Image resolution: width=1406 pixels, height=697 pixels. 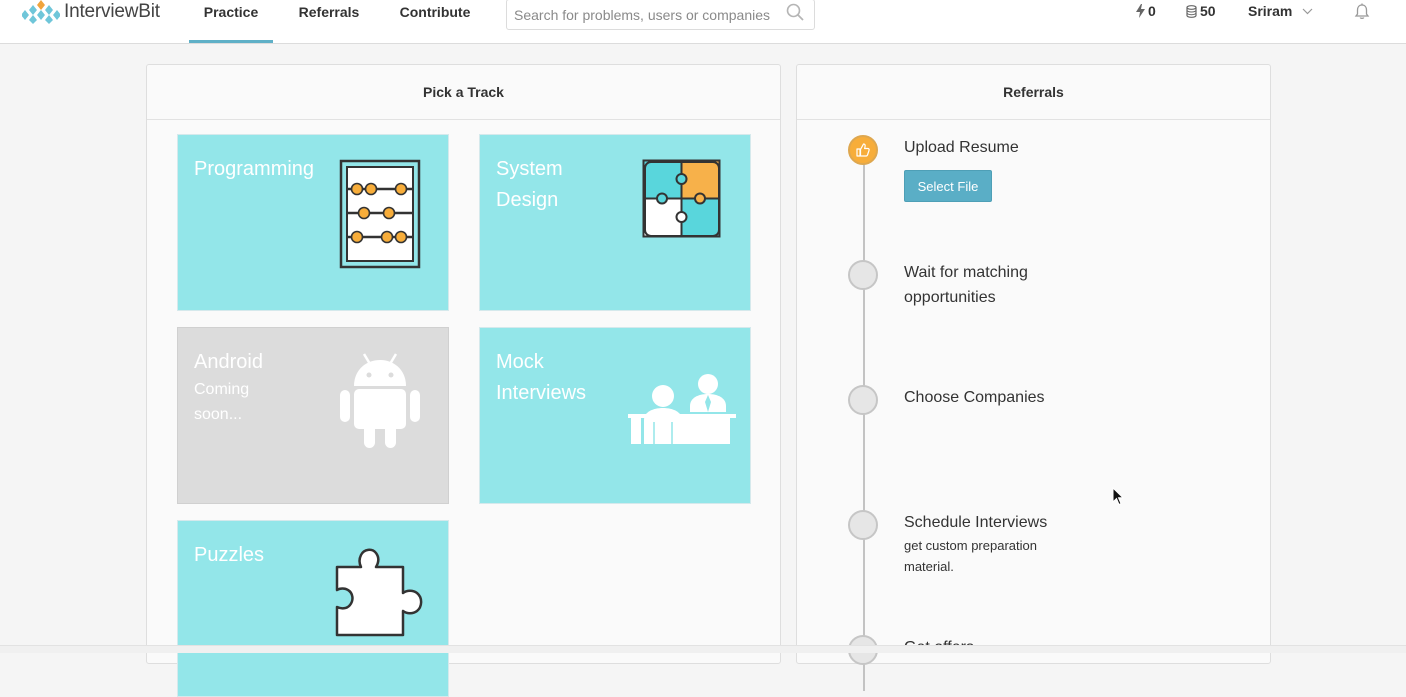 I want to click on puzzle-piece-icon, so click(x=379, y=592).